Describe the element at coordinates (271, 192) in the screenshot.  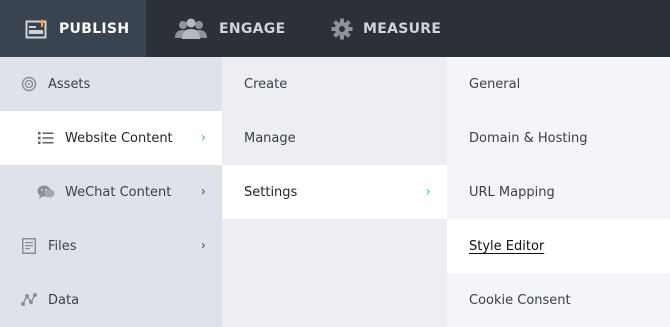
I see `menu-item-label: Settings` at that location.